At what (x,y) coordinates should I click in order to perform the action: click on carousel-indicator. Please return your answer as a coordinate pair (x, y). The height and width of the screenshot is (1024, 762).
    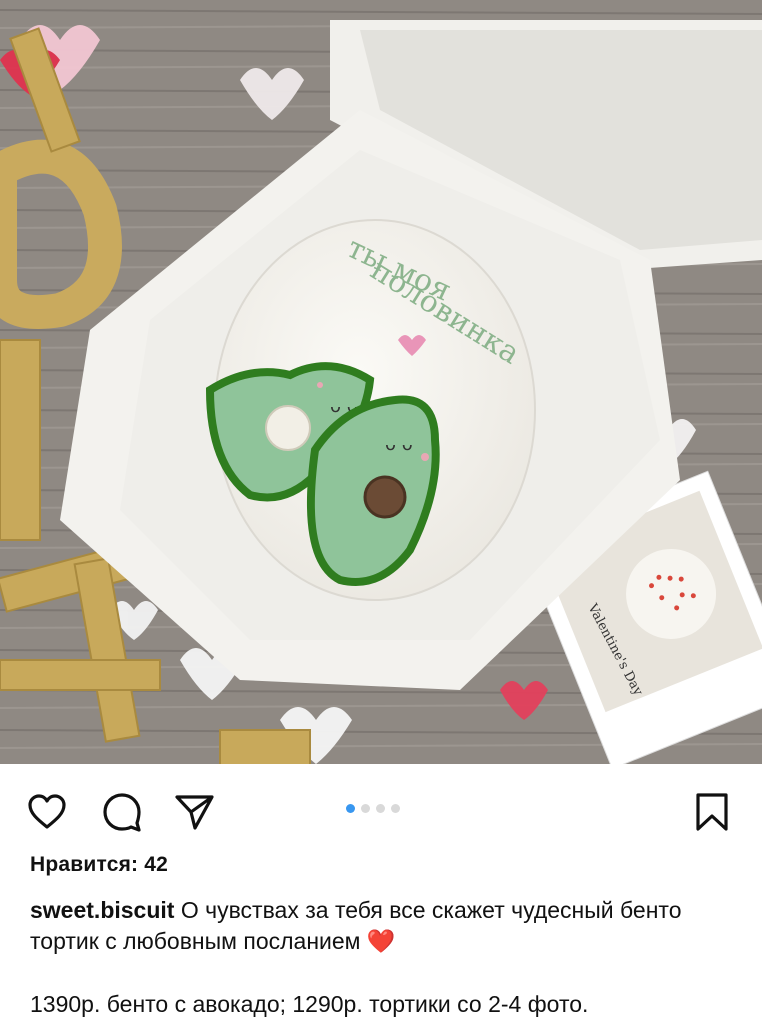
    Looking at the image, I should click on (373, 810).